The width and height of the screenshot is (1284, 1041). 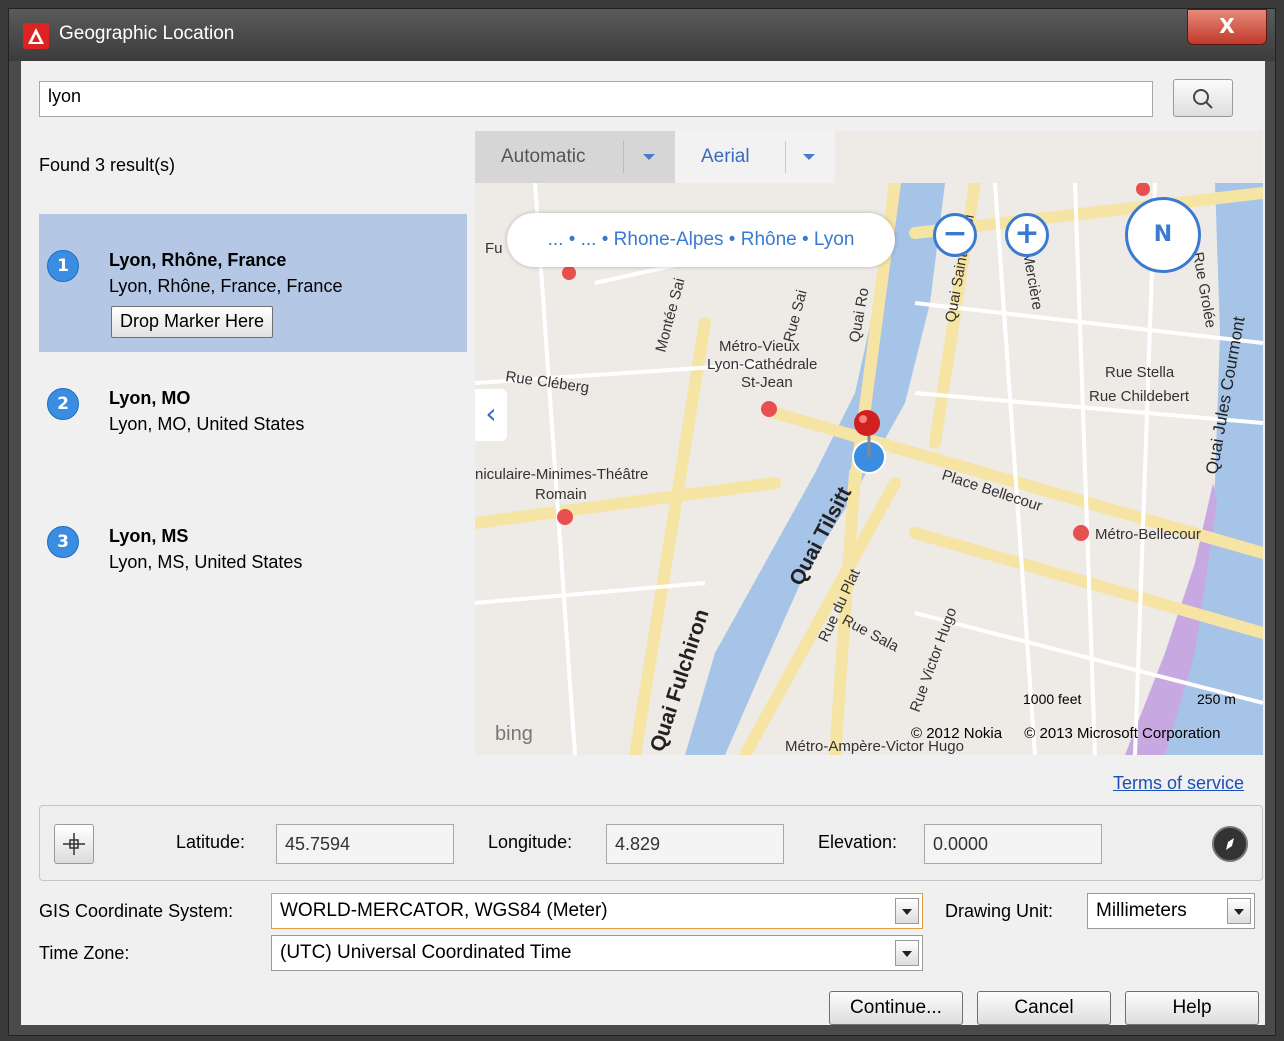 What do you see at coordinates (1178, 783) in the screenshot?
I see `terms-of-service-link: Terms of service` at bounding box center [1178, 783].